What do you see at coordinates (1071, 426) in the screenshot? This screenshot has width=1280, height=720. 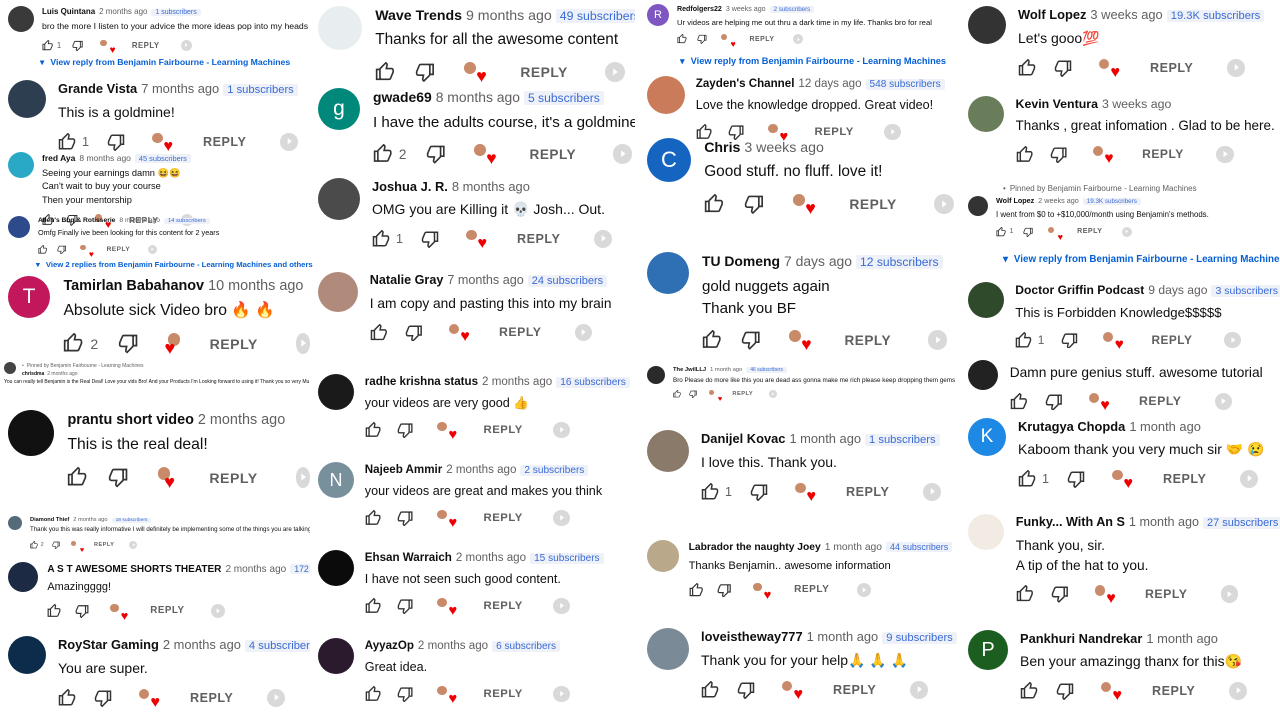 I see `author-name: Krutagya Chopda` at bounding box center [1071, 426].